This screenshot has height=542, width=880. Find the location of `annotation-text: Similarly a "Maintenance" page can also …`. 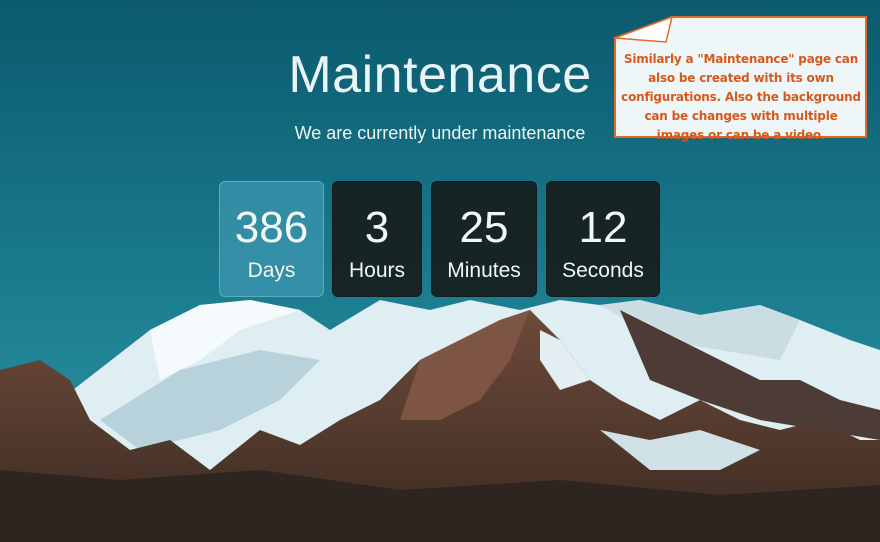

annotation-text: Similarly a "Maintenance" page can also … is located at coordinates (741, 97).